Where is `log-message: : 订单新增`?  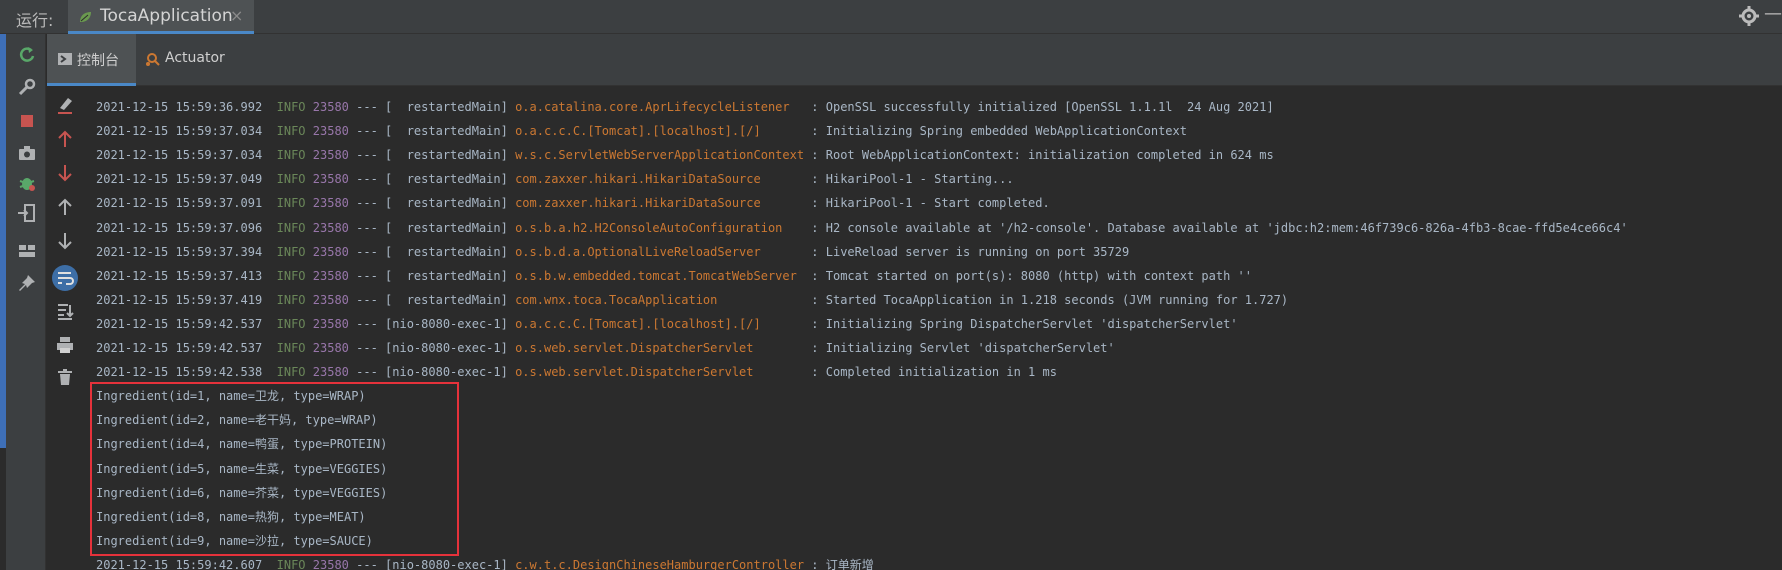 log-message: : 订单新增 is located at coordinates (842, 563).